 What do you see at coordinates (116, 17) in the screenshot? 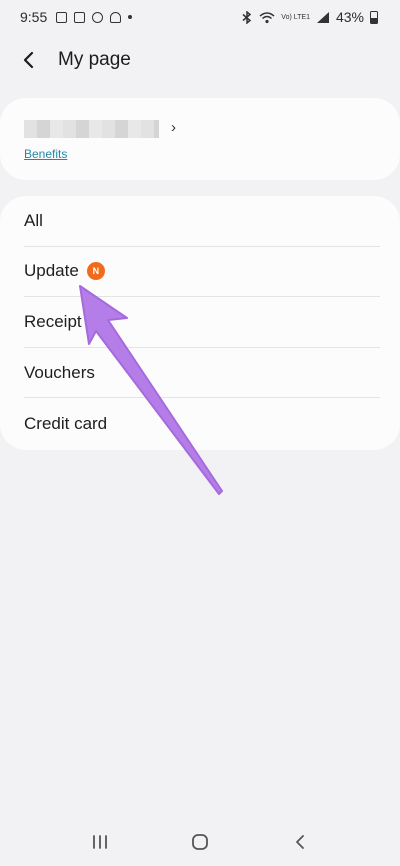
I see `weather-icon` at bounding box center [116, 17].